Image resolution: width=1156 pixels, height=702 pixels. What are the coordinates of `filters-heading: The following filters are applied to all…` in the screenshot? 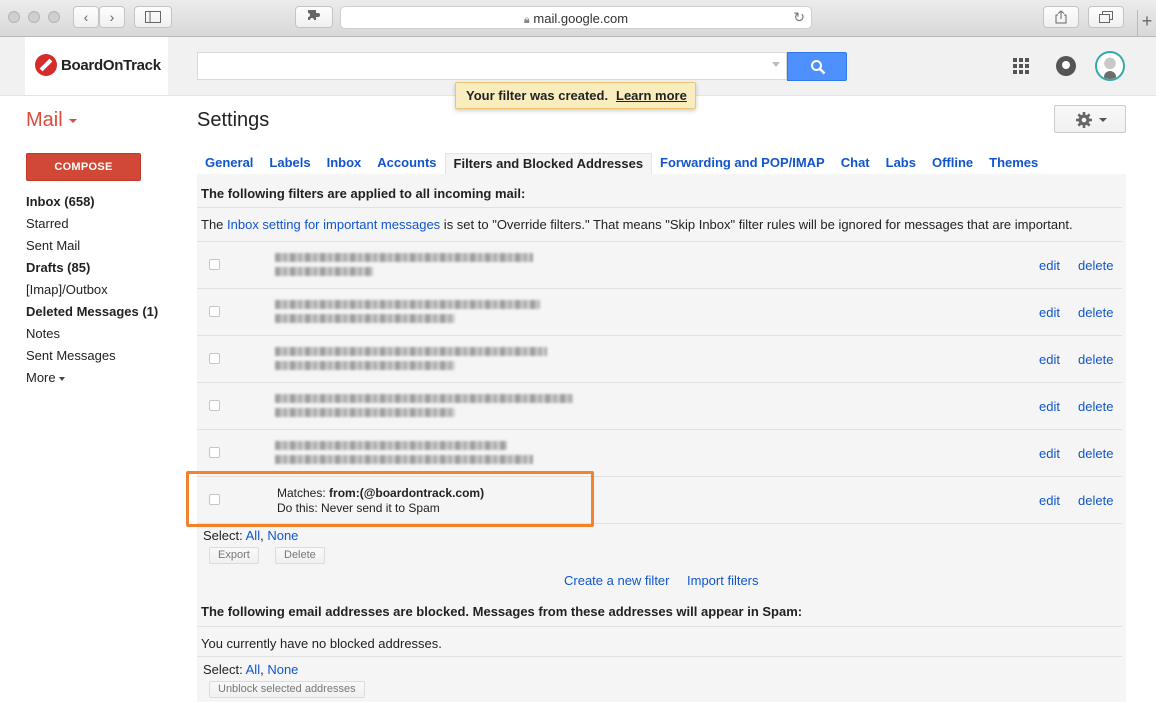 It's located at (363, 193).